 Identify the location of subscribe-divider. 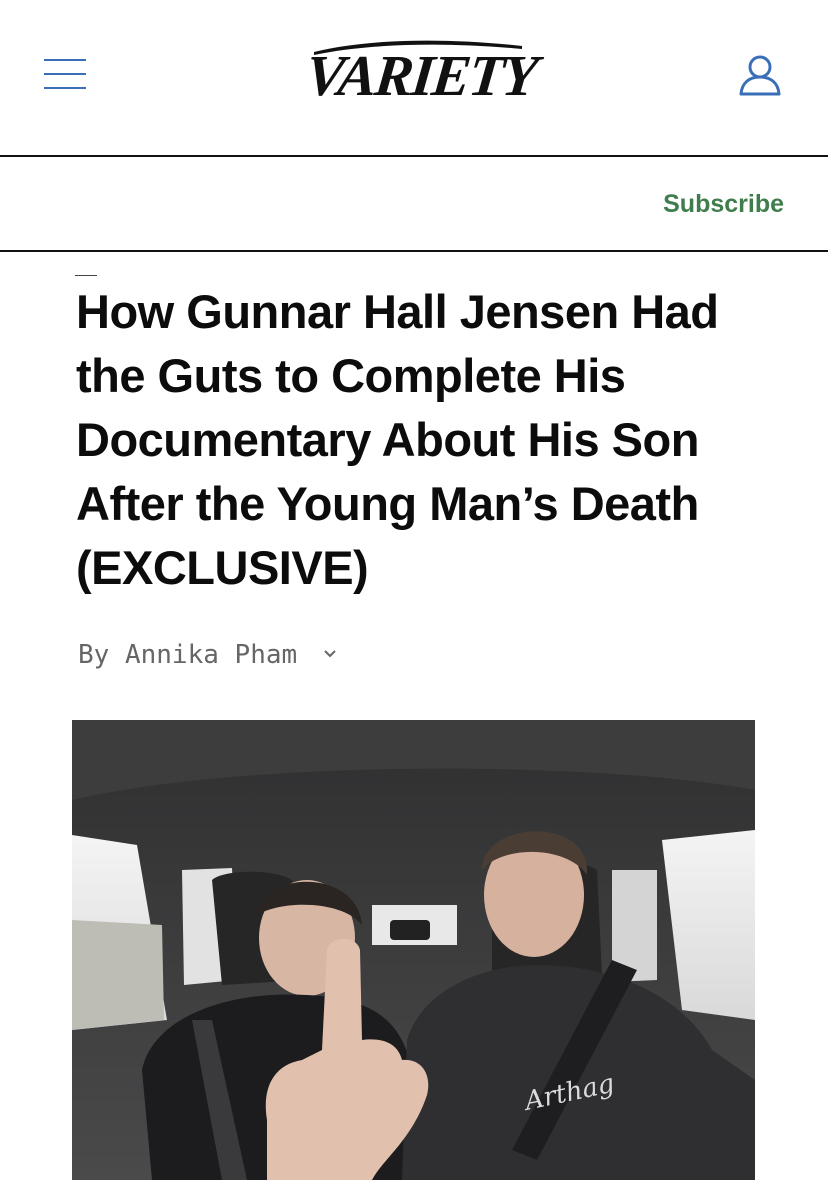
(414, 251).